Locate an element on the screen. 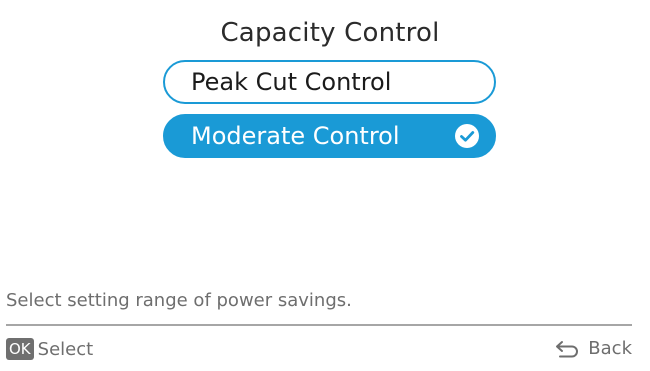 The height and width of the screenshot is (371, 650). option-peak-cut-control: Peak Cut Control is located at coordinates (329, 82).